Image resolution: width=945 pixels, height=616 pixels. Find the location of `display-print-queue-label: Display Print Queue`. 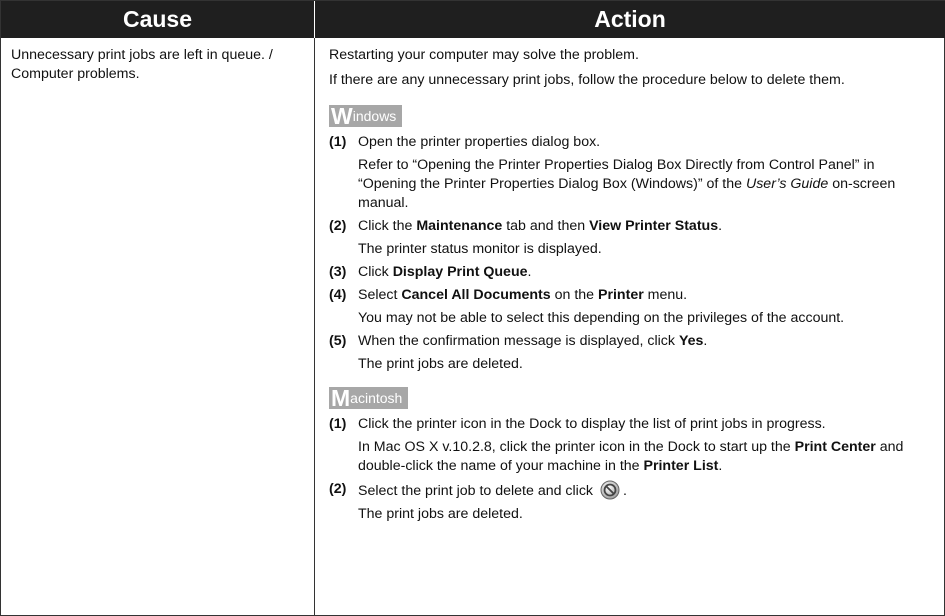

display-print-queue-label: Display Print Queue is located at coordinates (460, 272).